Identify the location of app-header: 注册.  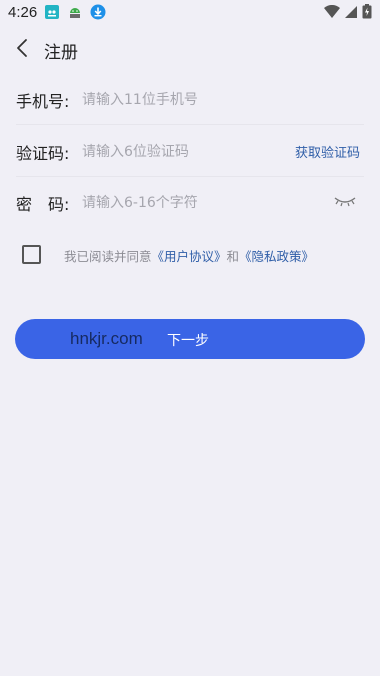
(190, 50).